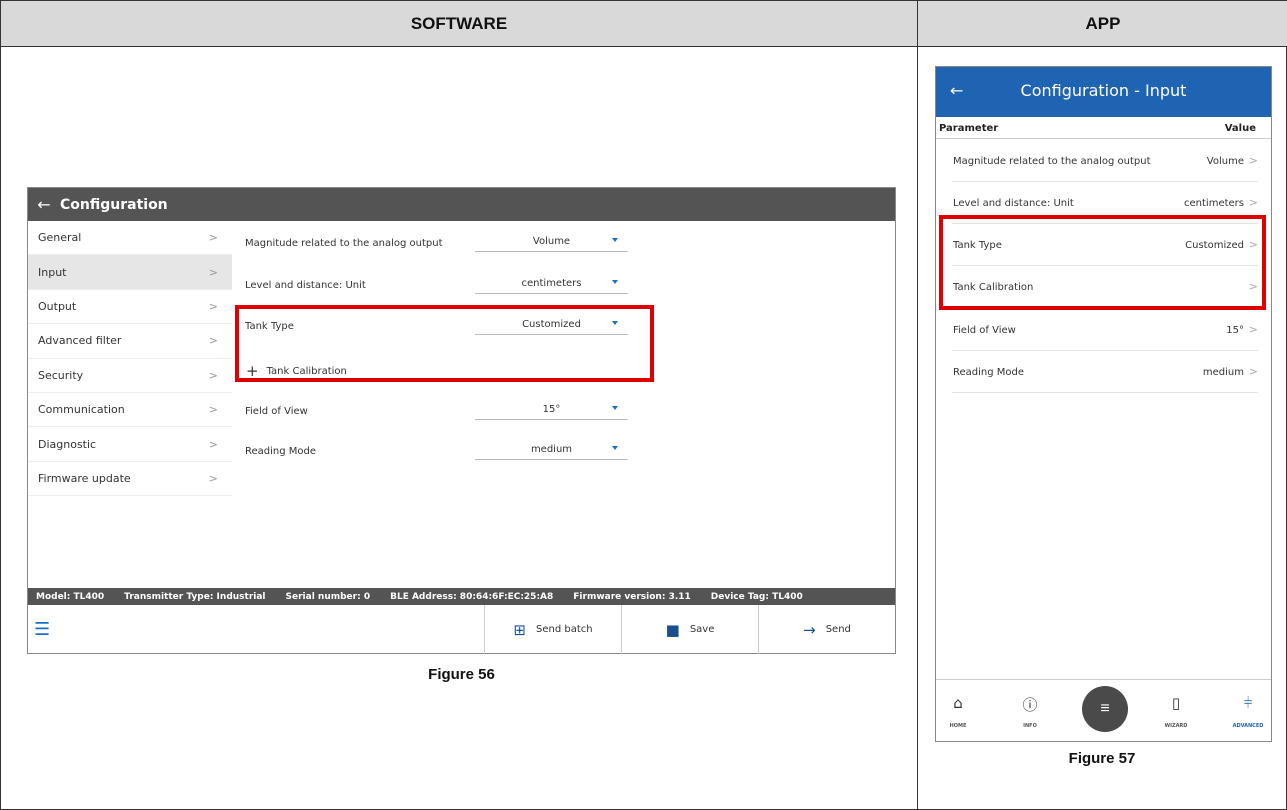 The height and width of the screenshot is (810, 1287). I want to click on field-of-view-value: 15°, so click(551, 409).